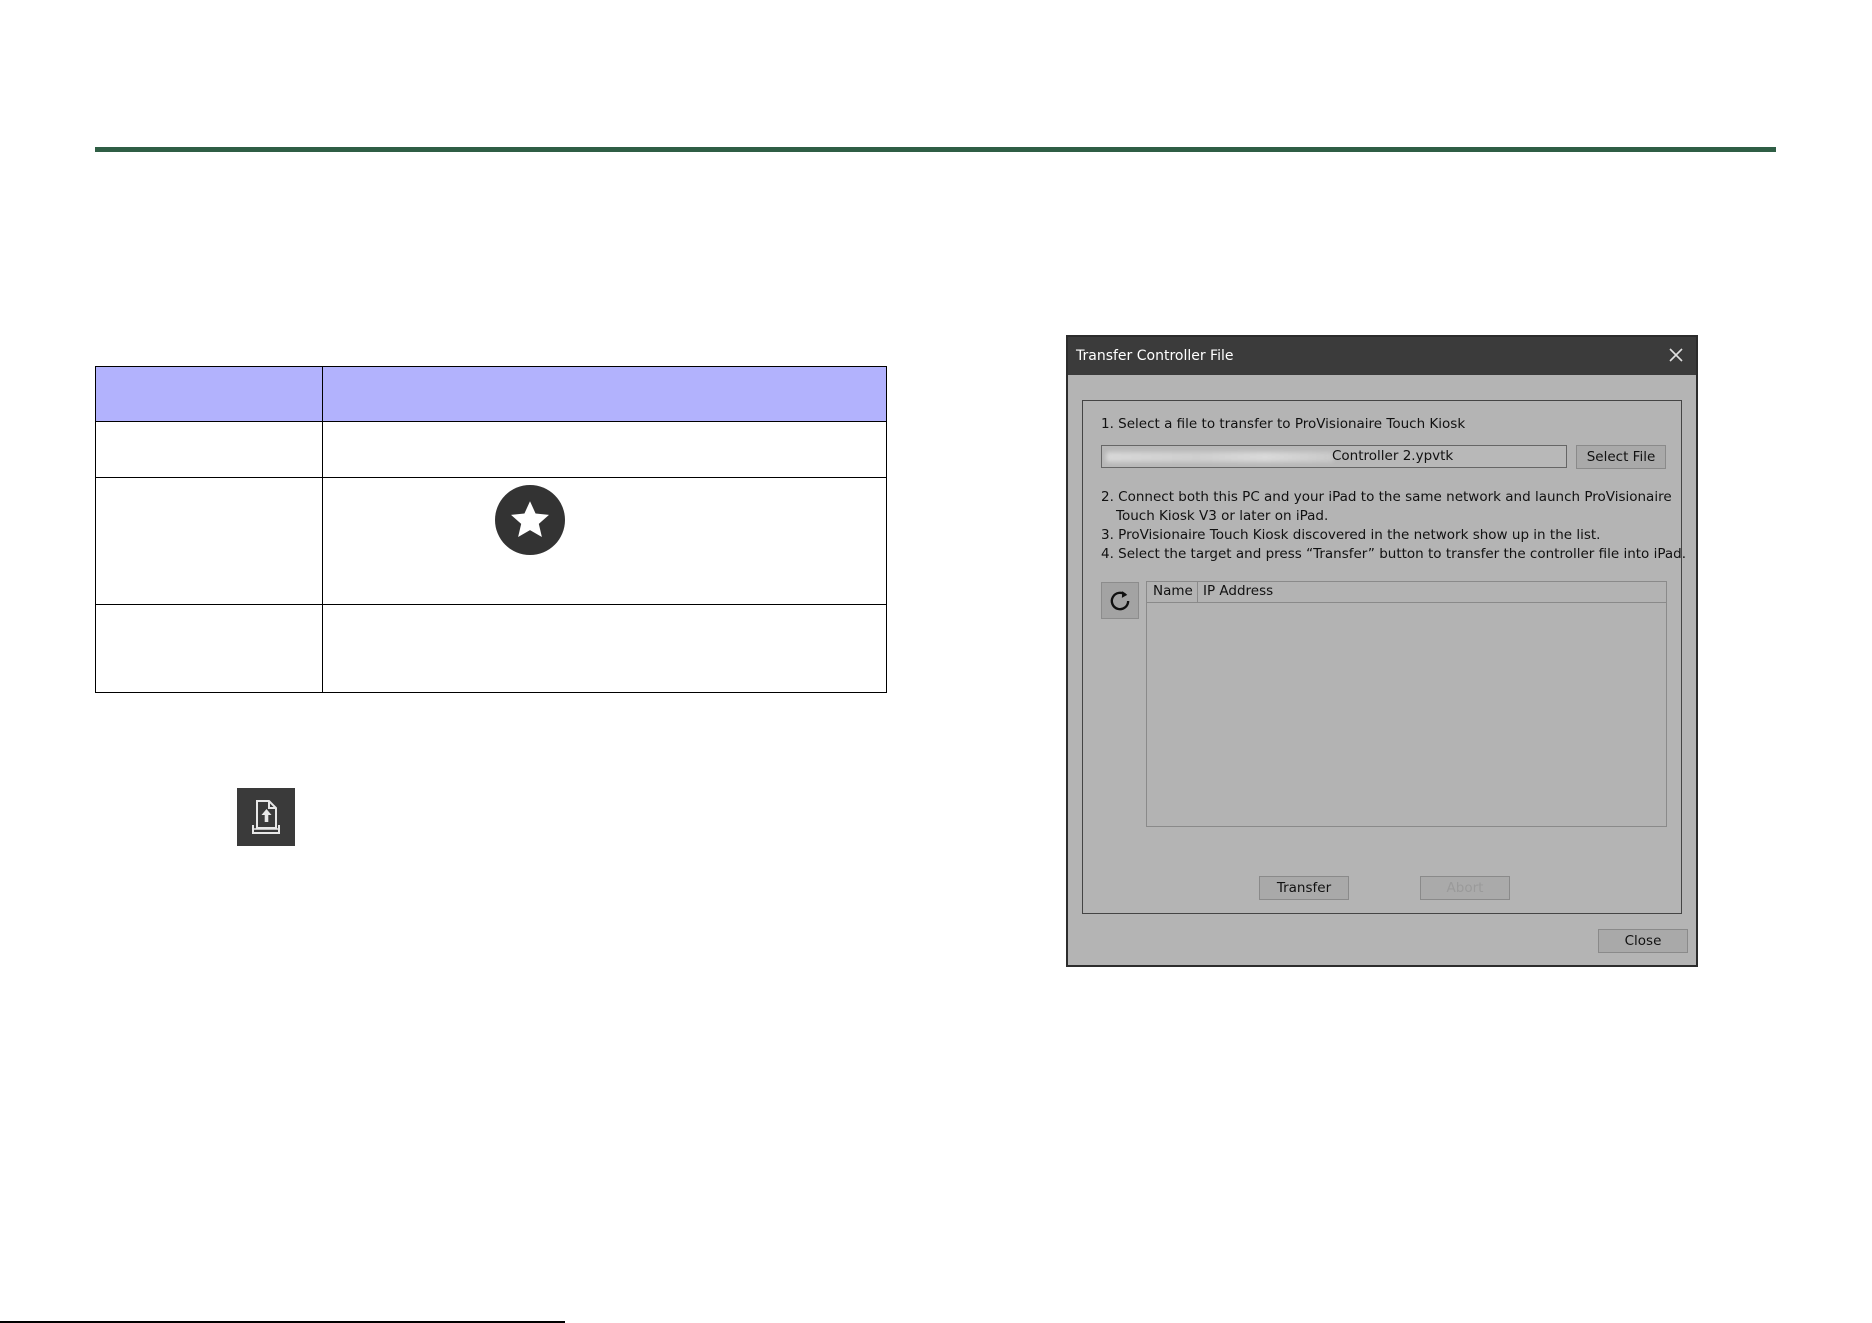 The image size is (1872, 1323). Describe the element at coordinates (1465, 888) in the screenshot. I see `abort-button: Abort` at that location.